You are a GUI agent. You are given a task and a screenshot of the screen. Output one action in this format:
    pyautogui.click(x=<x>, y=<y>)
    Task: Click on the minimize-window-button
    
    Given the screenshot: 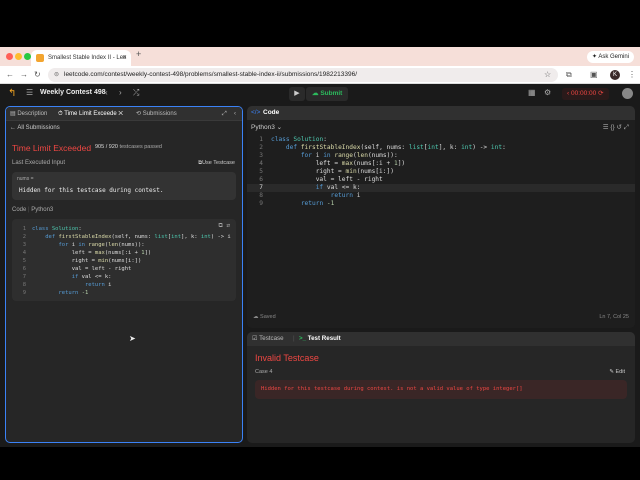 What is the action you would take?
    pyautogui.click(x=18, y=56)
    